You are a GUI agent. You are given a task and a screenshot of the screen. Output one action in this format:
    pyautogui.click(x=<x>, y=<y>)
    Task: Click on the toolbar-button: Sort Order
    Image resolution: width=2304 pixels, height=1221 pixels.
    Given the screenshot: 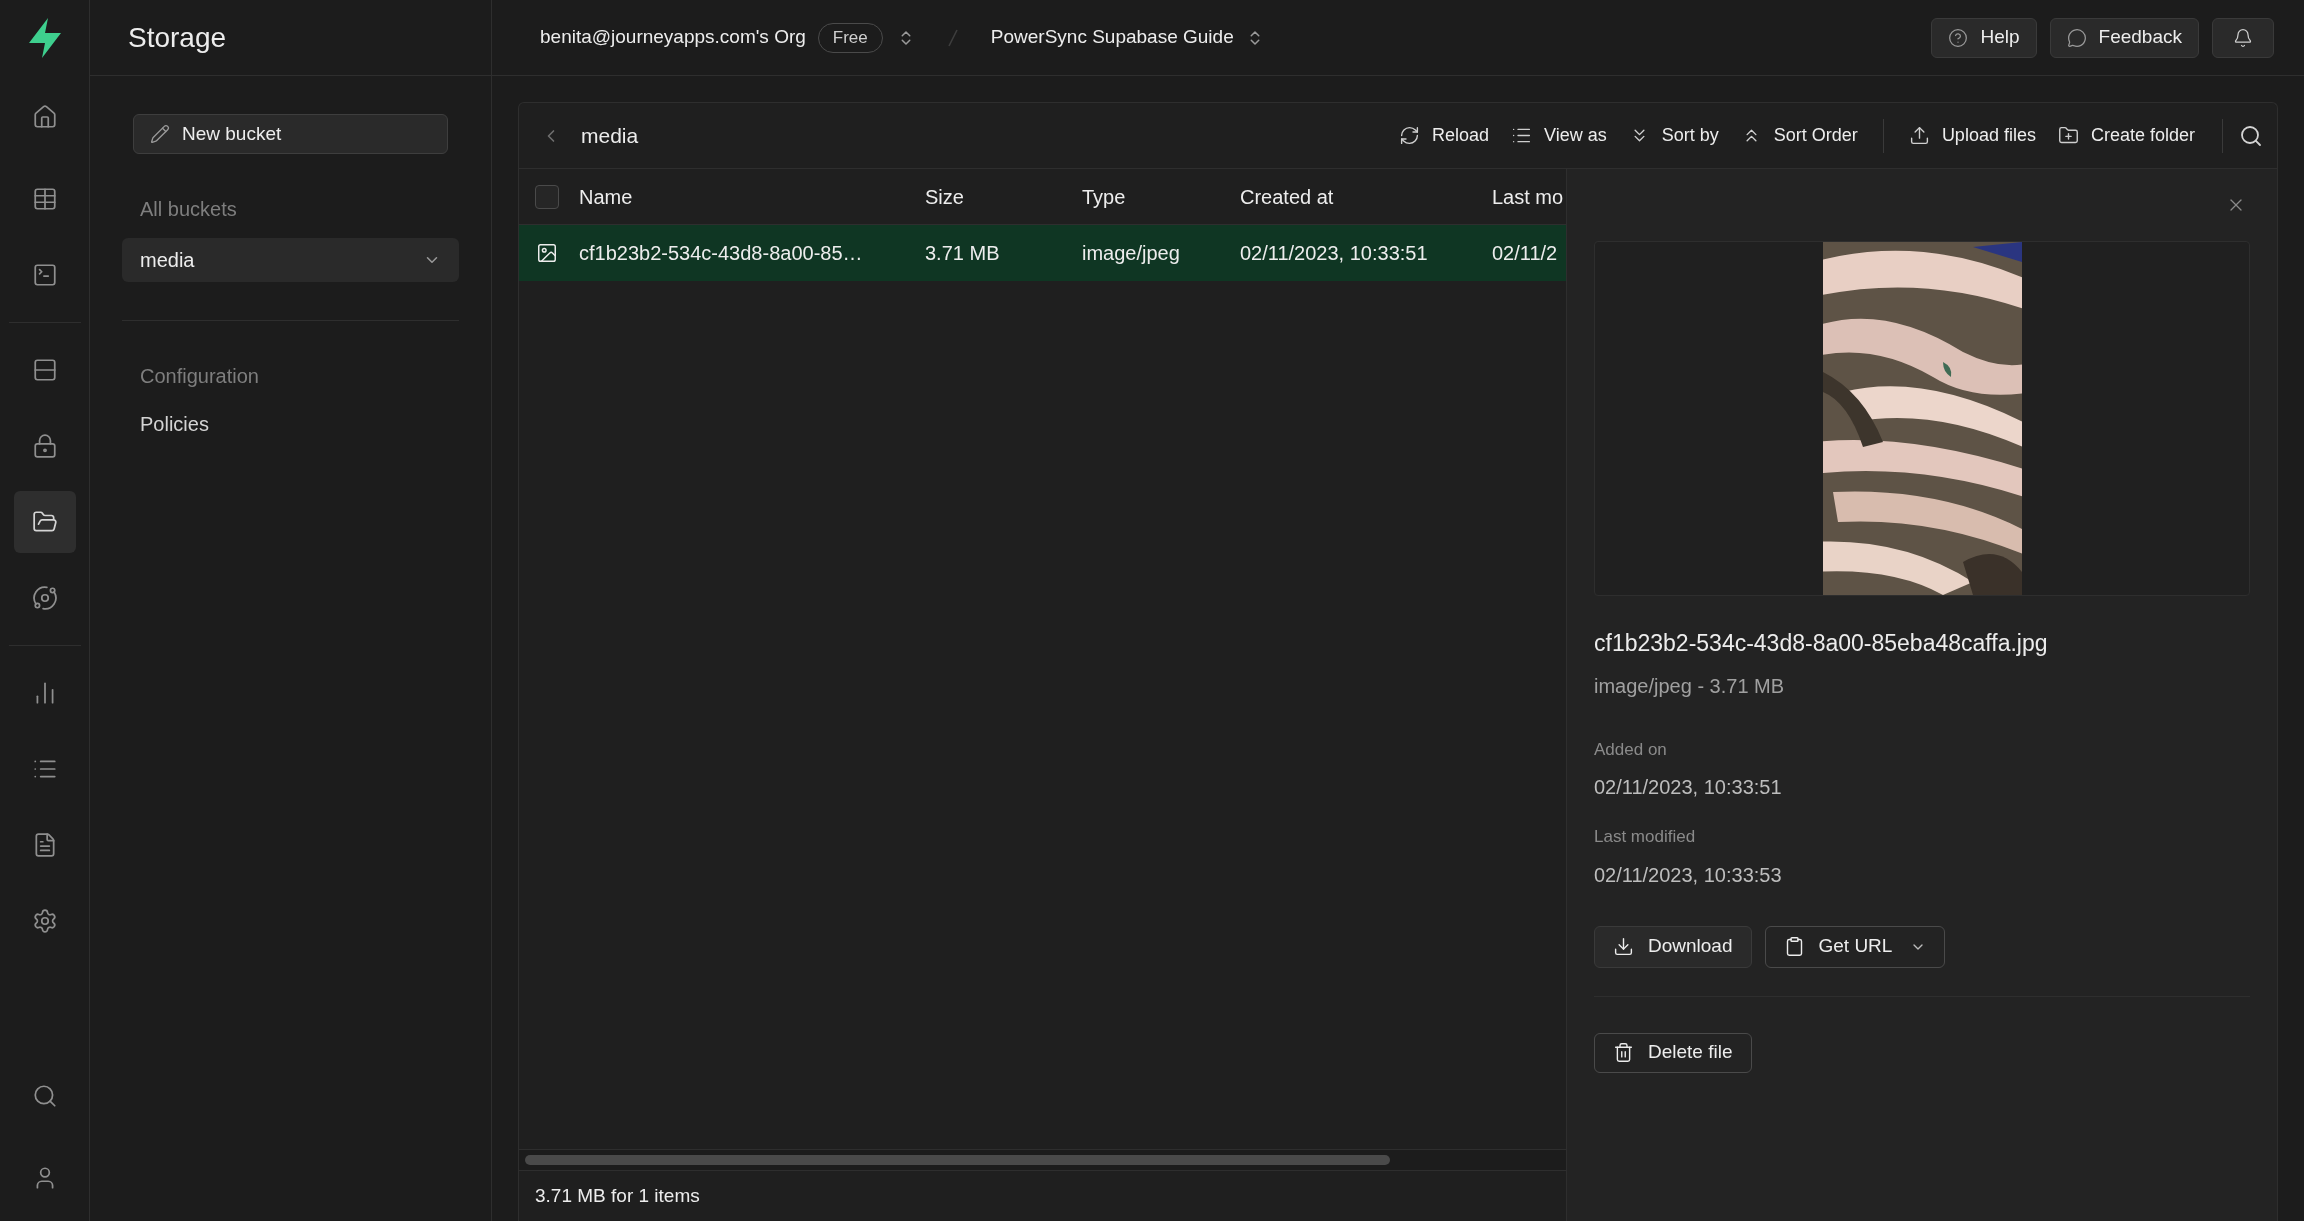 What is the action you would take?
    pyautogui.click(x=1799, y=135)
    